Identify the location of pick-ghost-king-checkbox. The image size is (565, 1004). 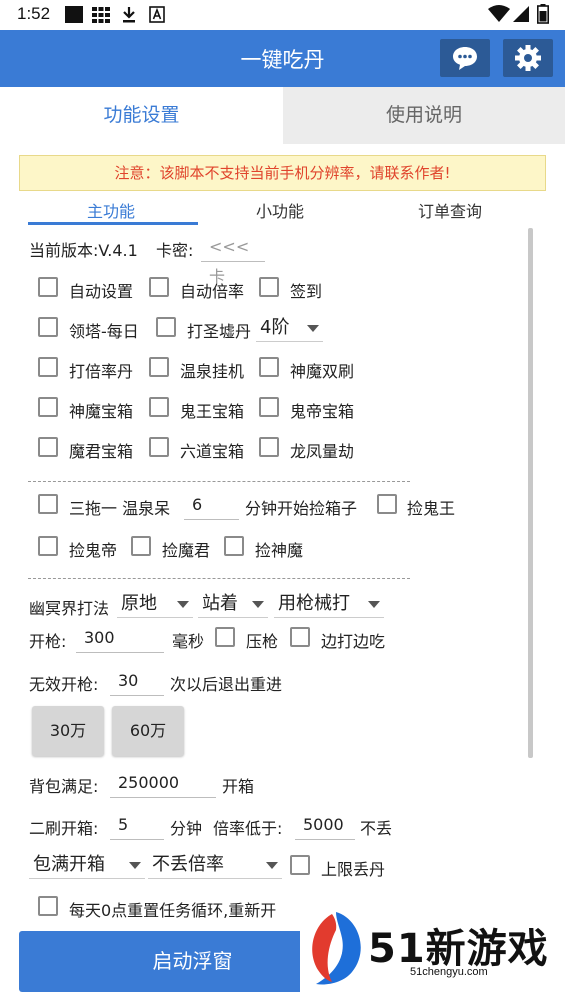
(387, 504).